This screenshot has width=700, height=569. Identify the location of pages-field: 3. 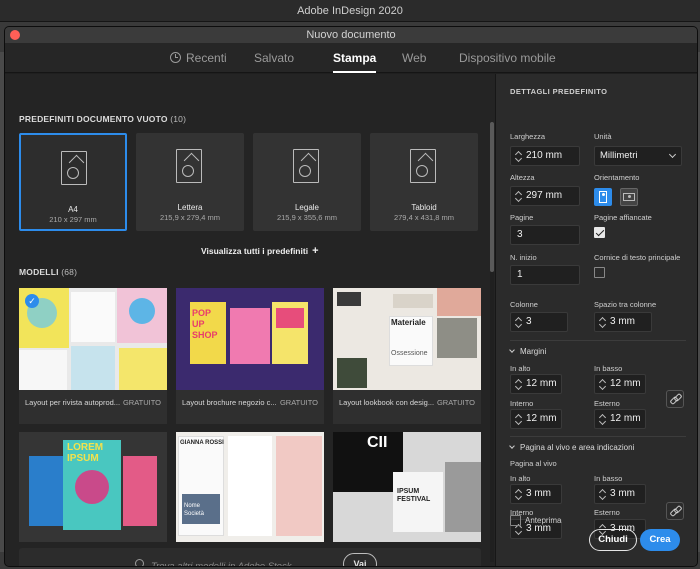
(545, 235).